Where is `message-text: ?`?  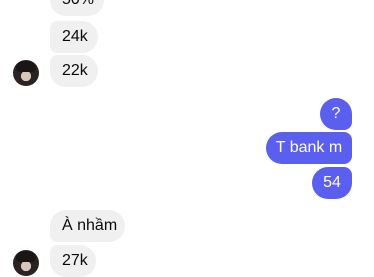
message-text: ? is located at coordinates (336, 113).